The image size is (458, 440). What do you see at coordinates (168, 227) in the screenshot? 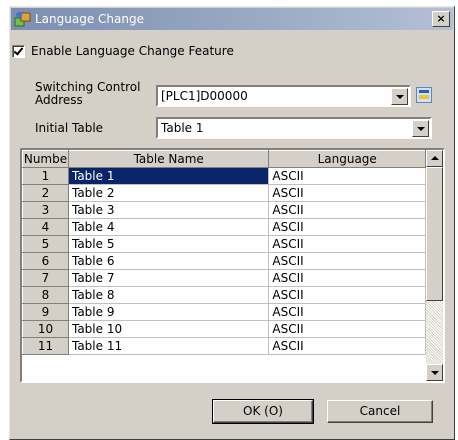
I see `row-table-name: Table 4` at bounding box center [168, 227].